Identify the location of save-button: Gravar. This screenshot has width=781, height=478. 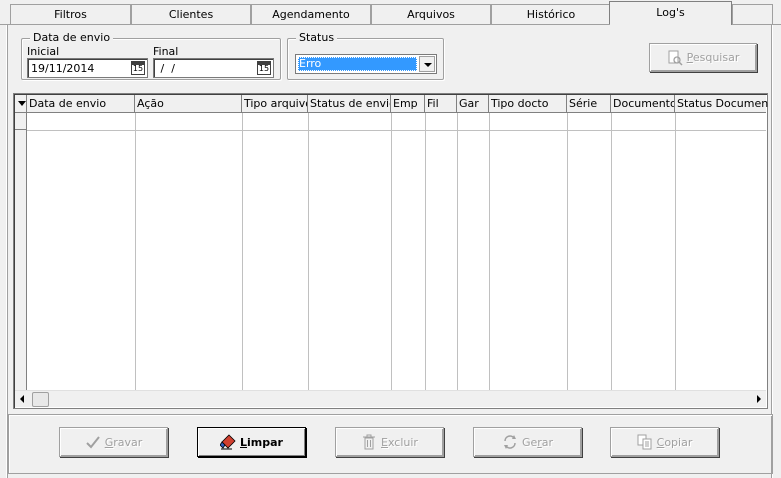
(113, 442).